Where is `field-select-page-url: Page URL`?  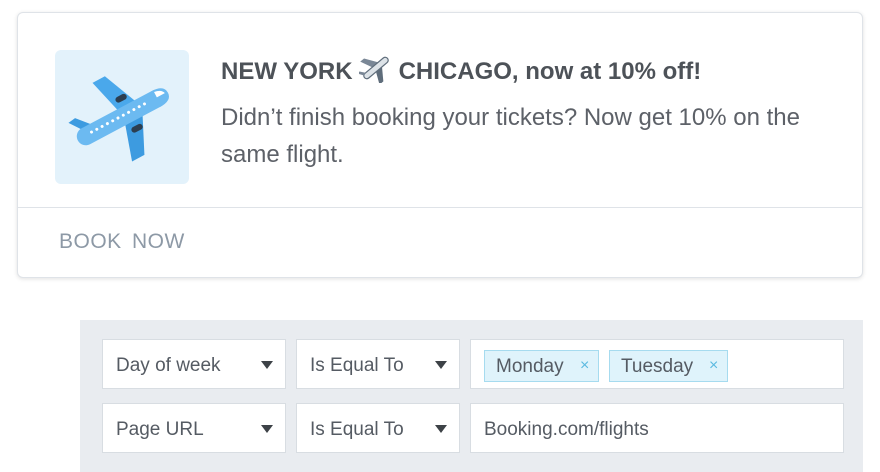
field-select-page-url: Page URL is located at coordinates (194, 428).